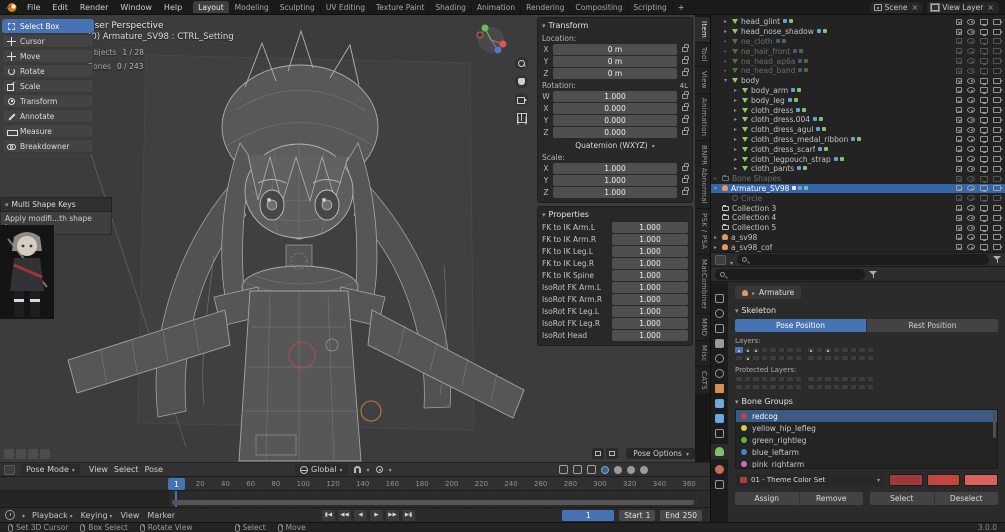 The image size is (1005, 532). I want to click on skeleton-section-header: Skeleton, so click(866, 310).